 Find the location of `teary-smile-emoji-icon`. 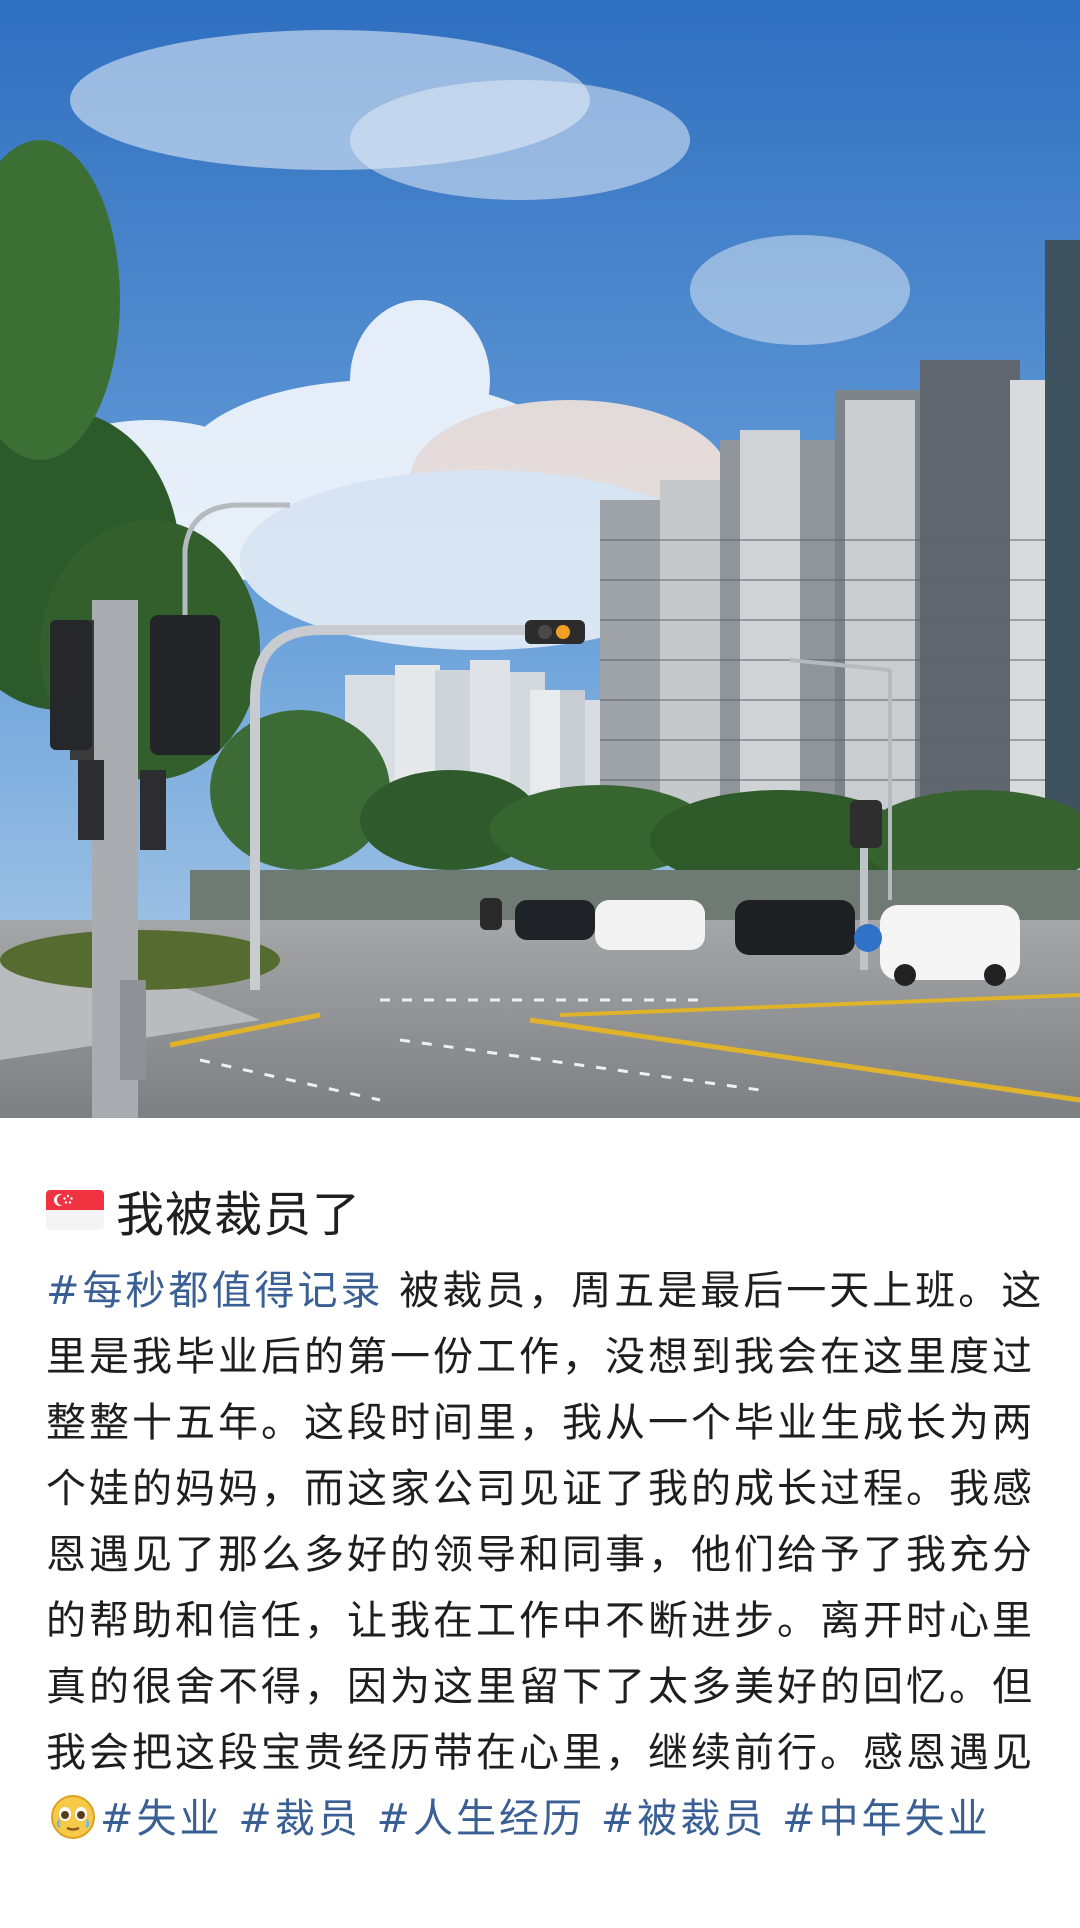

teary-smile-emoji-icon is located at coordinates (73, 1817).